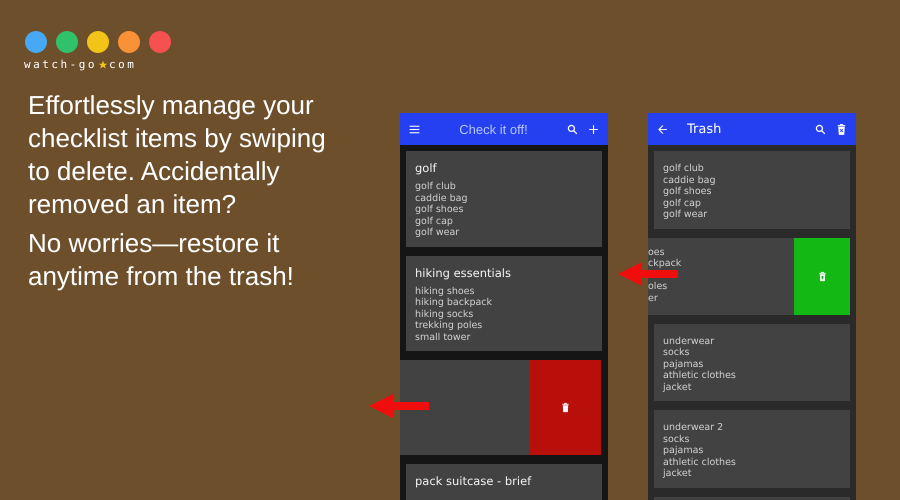  Describe the element at coordinates (454, 302) in the screenshot. I see `card-line: hiking backpack` at that location.